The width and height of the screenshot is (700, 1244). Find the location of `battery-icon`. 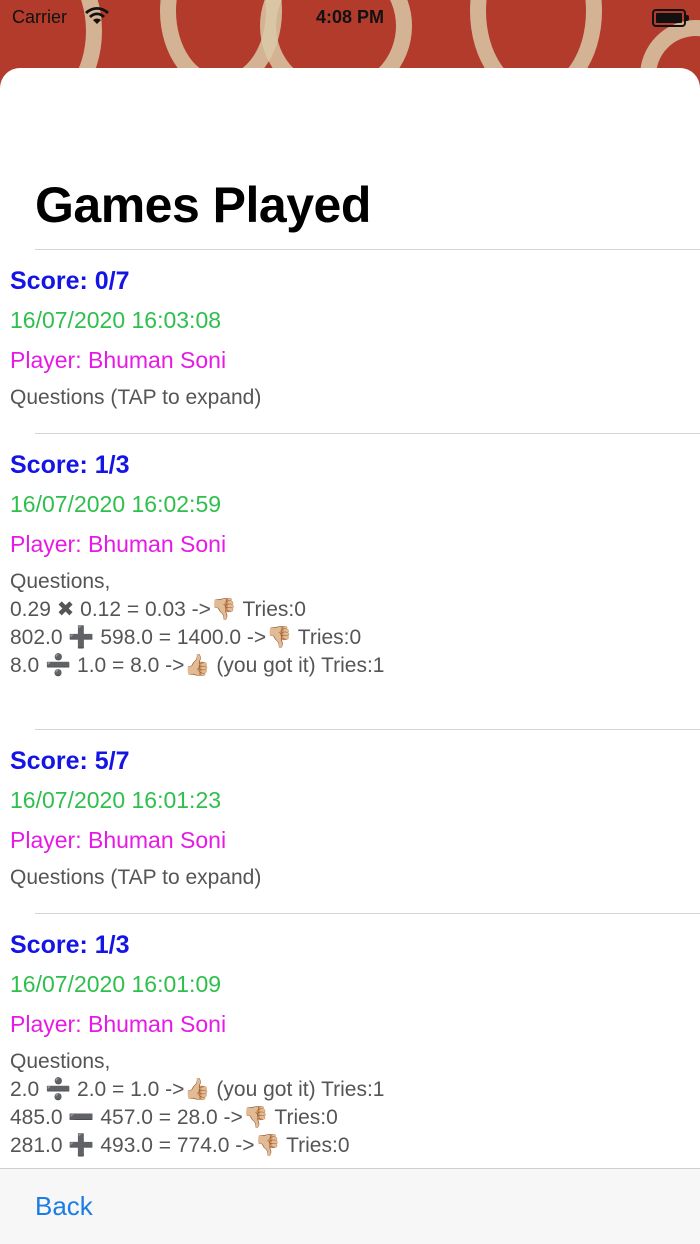

battery-icon is located at coordinates (670, 18).